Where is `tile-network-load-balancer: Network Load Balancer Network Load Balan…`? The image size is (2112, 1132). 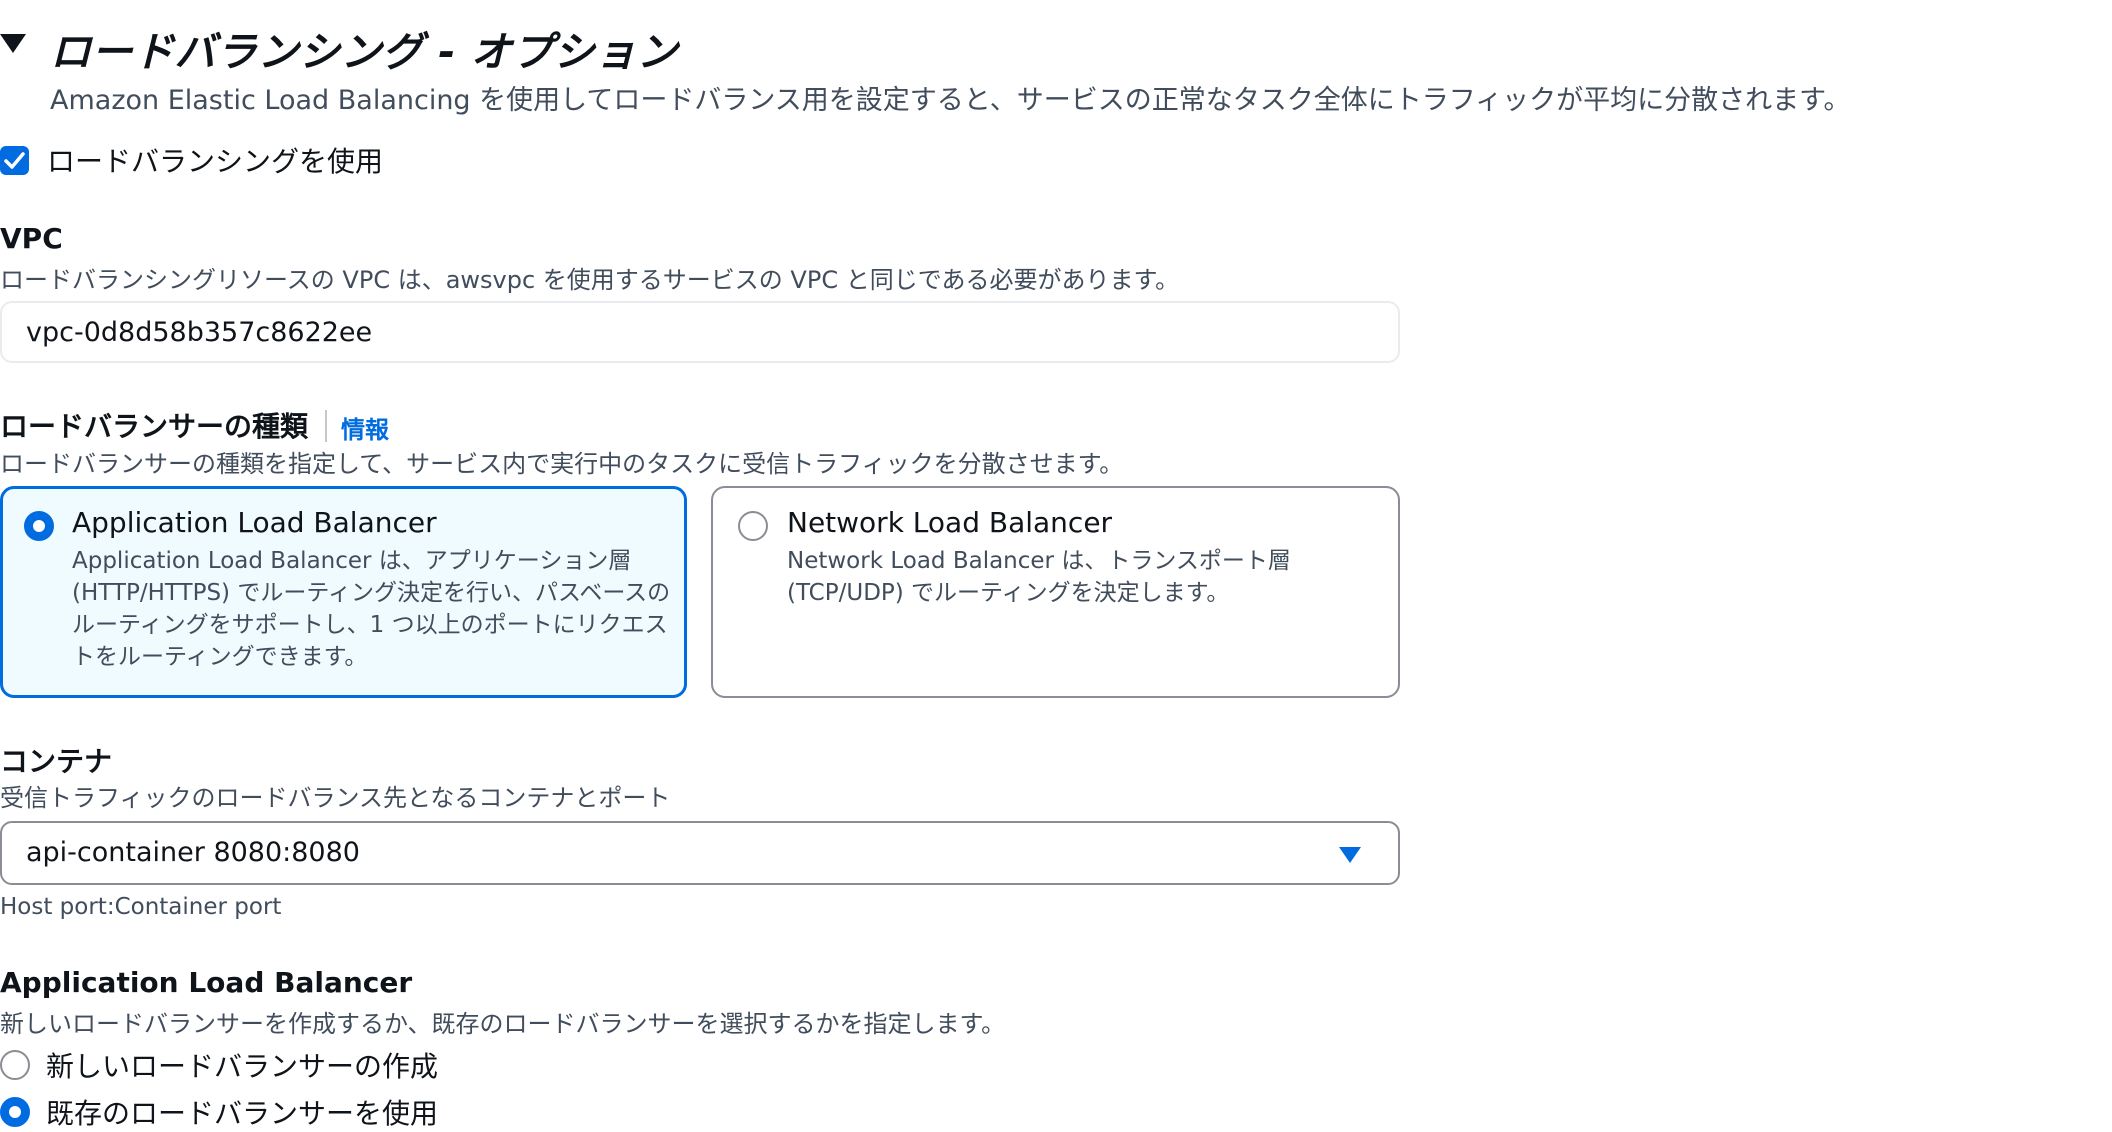 tile-network-load-balancer: Network Load Balancer Network Load Balan… is located at coordinates (1055, 592).